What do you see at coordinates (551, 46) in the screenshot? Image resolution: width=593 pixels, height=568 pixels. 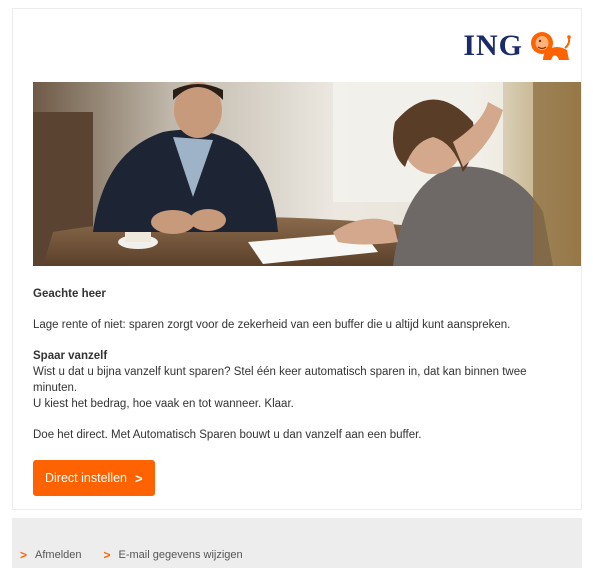 I see `lion-icon` at bounding box center [551, 46].